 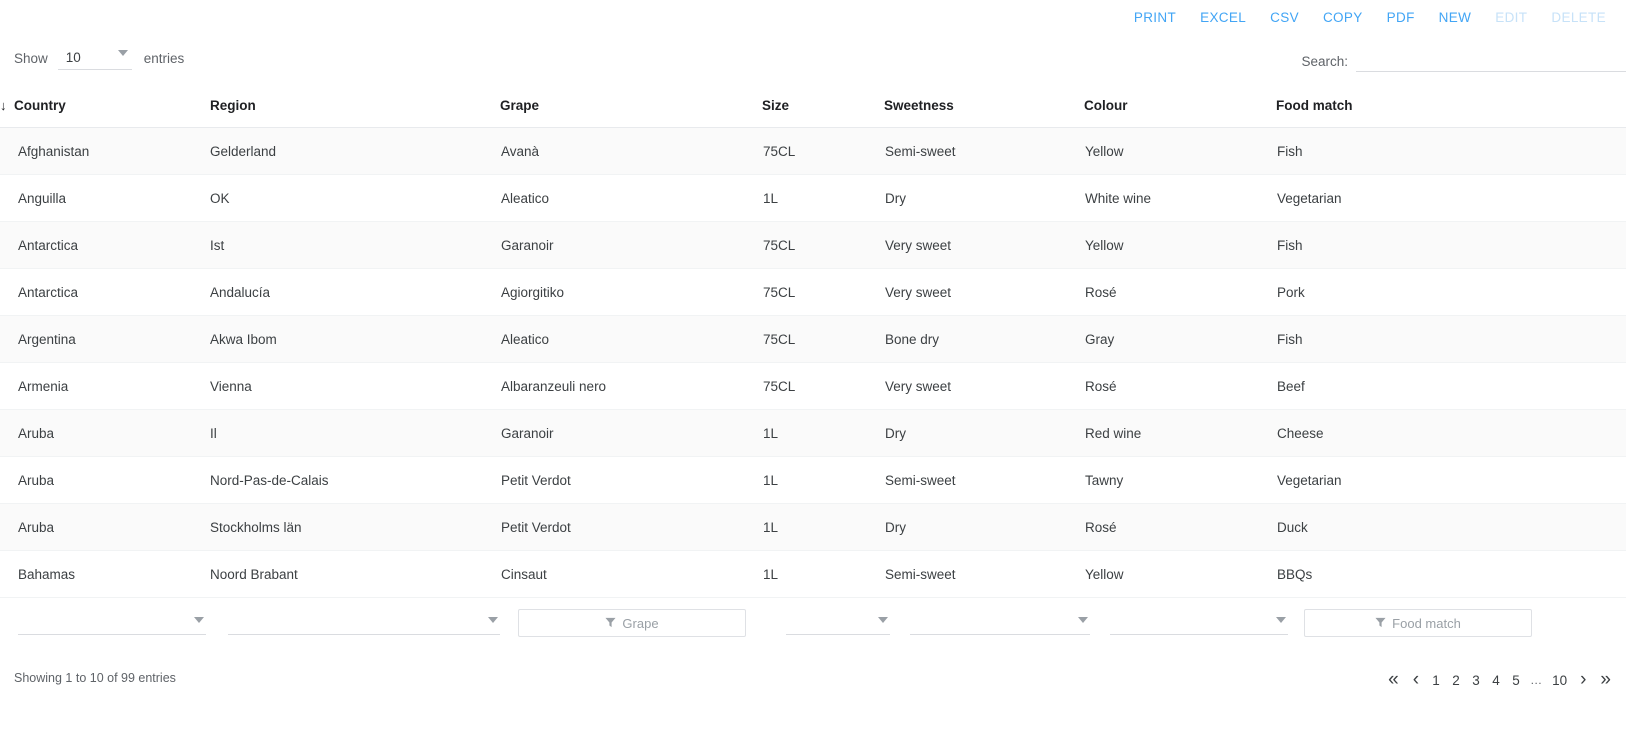 What do you see at coordinates (640, 623) in the screenshot?
I see `filter-grape-placeholder: Grape` at bounding box center [640, 623].